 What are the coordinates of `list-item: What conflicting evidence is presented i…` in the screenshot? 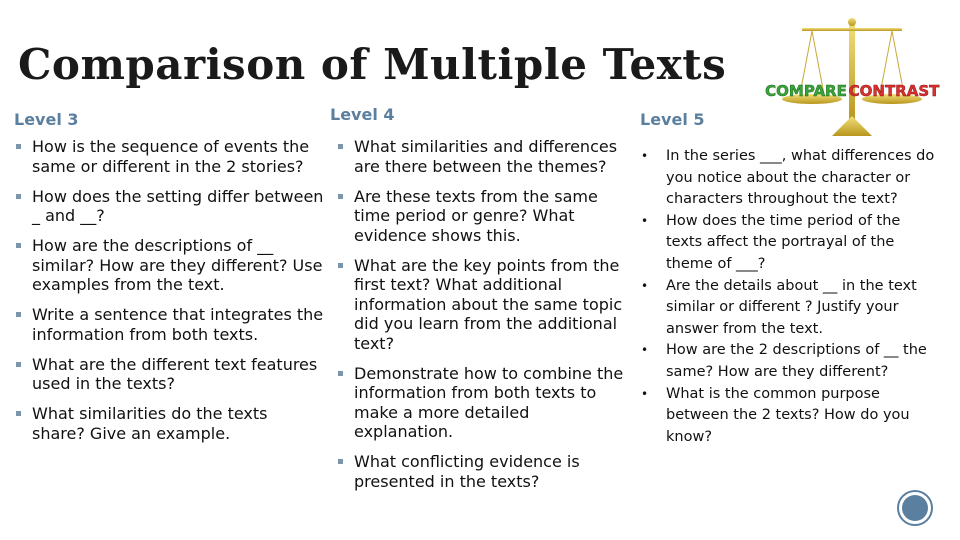 It's located at (481, 471).